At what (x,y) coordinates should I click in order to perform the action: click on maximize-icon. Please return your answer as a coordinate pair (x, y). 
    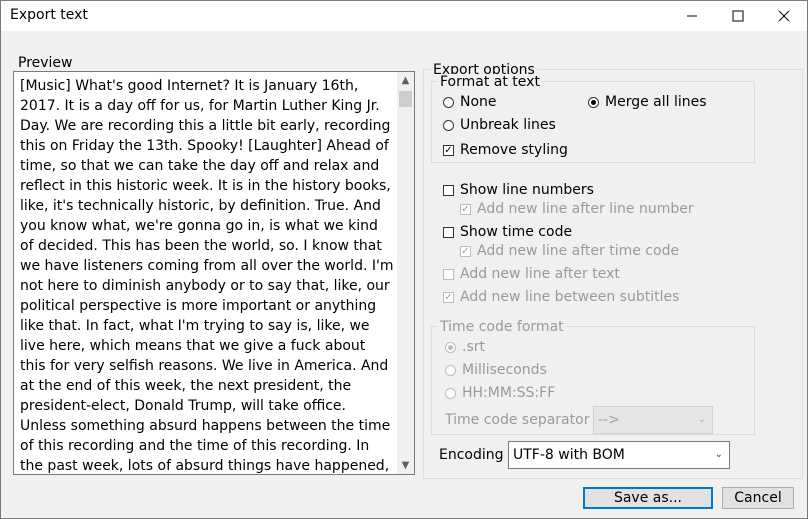
    Looking at the image, I should click on (738, 16).